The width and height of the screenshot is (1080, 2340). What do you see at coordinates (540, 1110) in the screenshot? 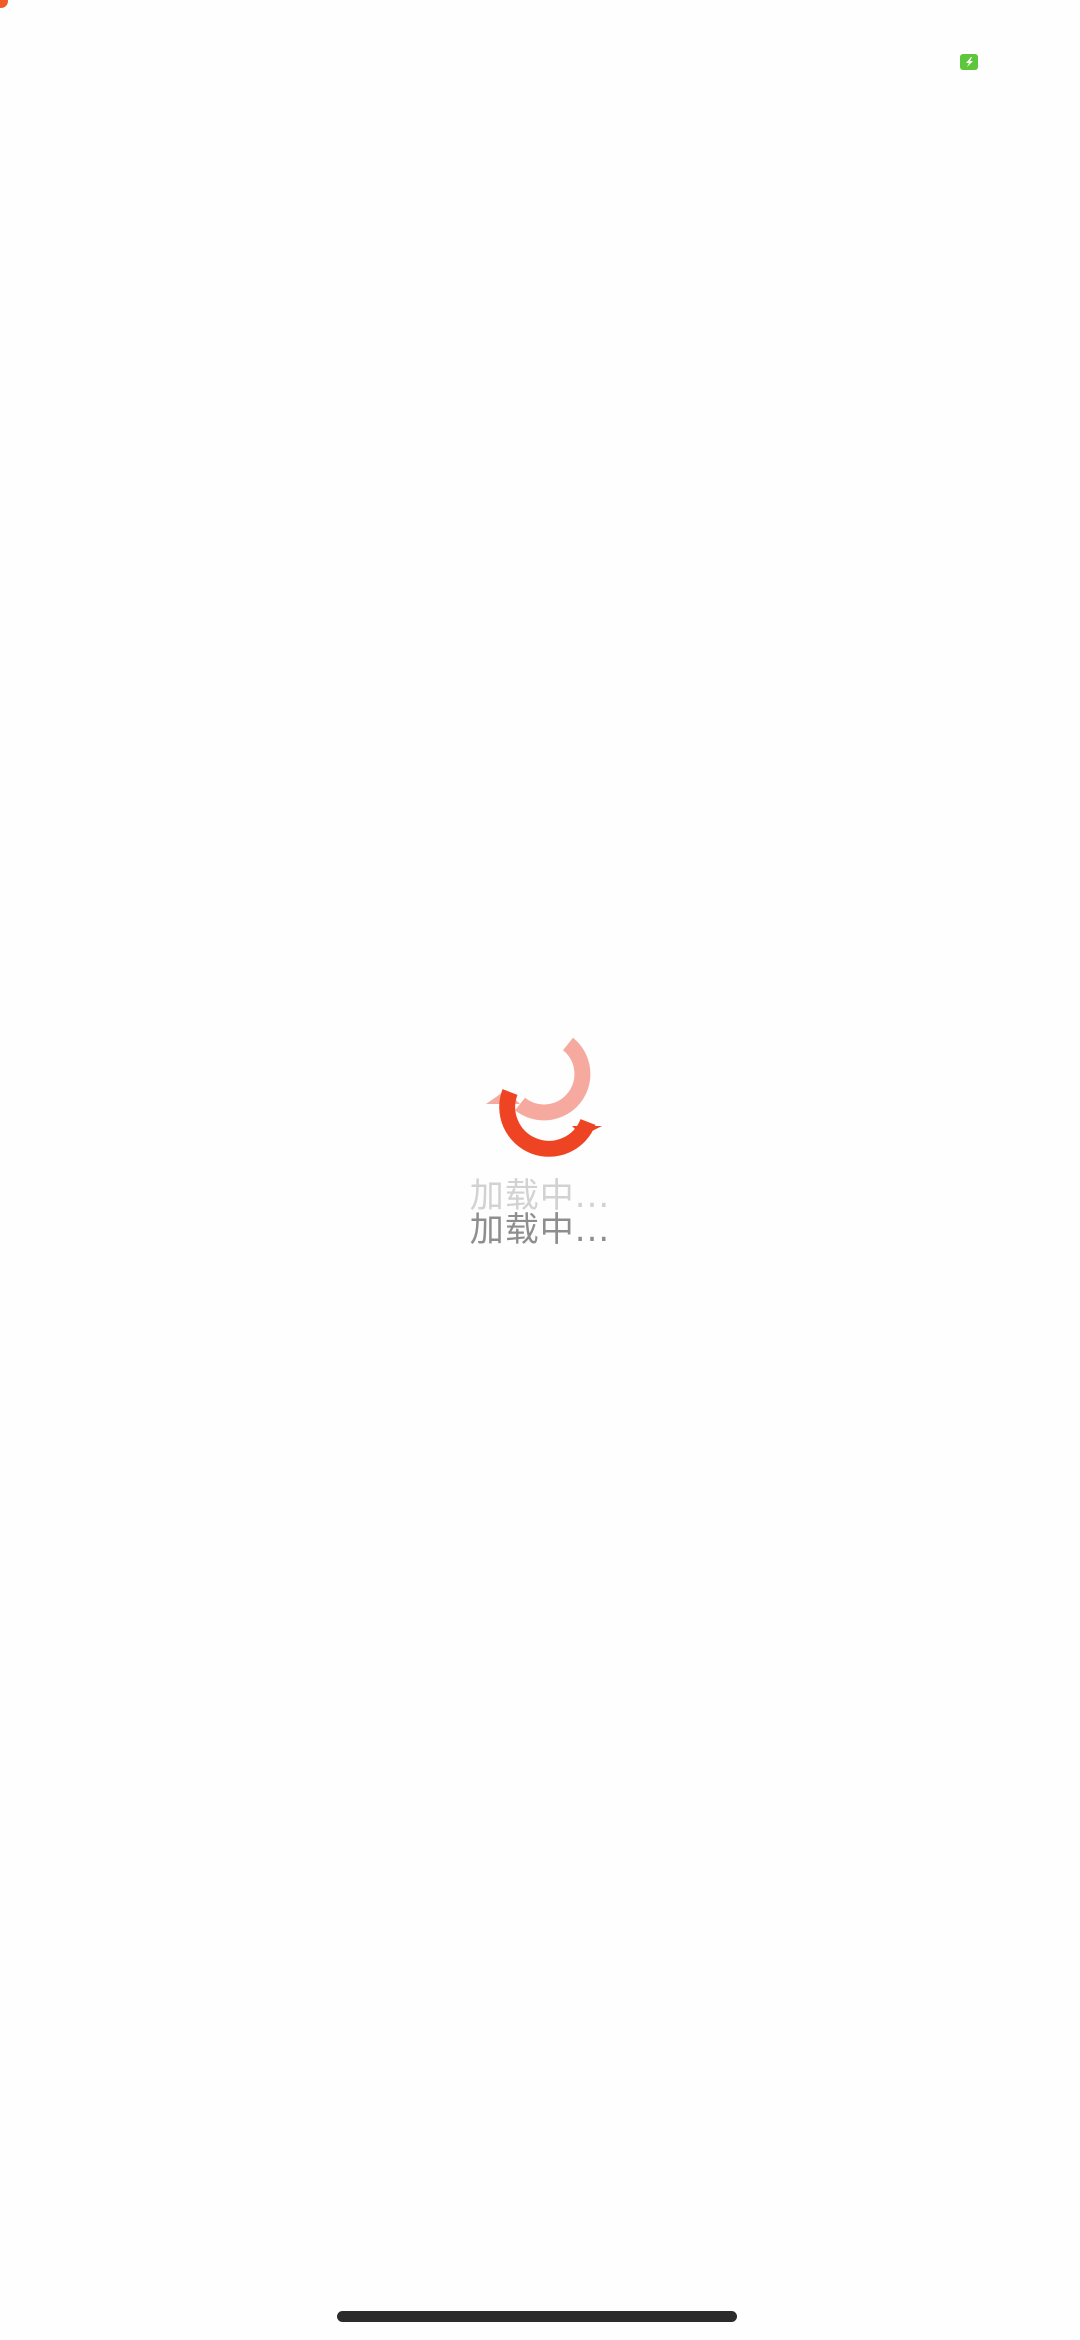
I see `loading-spinner-icon` at bounding box center [540, 1110].